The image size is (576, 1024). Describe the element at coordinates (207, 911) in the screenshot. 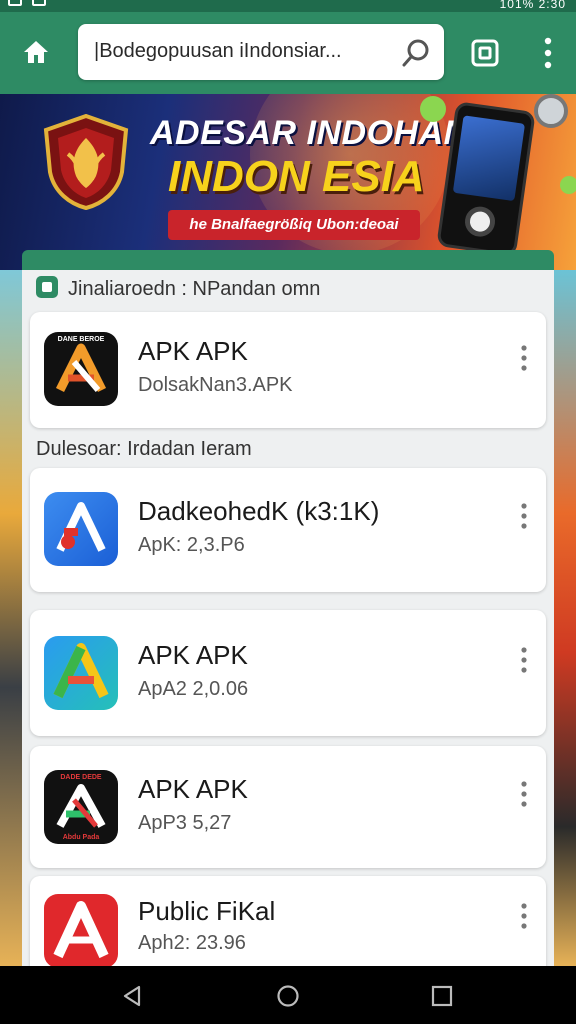

I see `app-name: Public FiKal` at that location.